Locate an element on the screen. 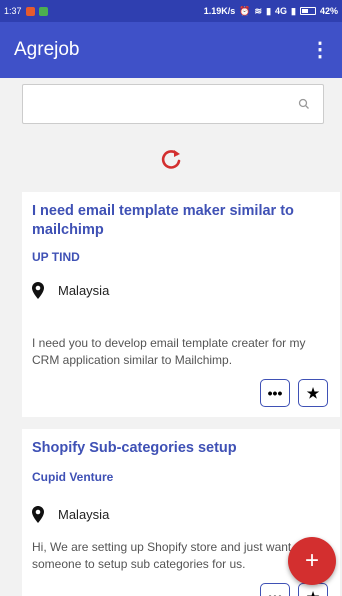  favorite-button: ★ is located at coordinates (313, 393).